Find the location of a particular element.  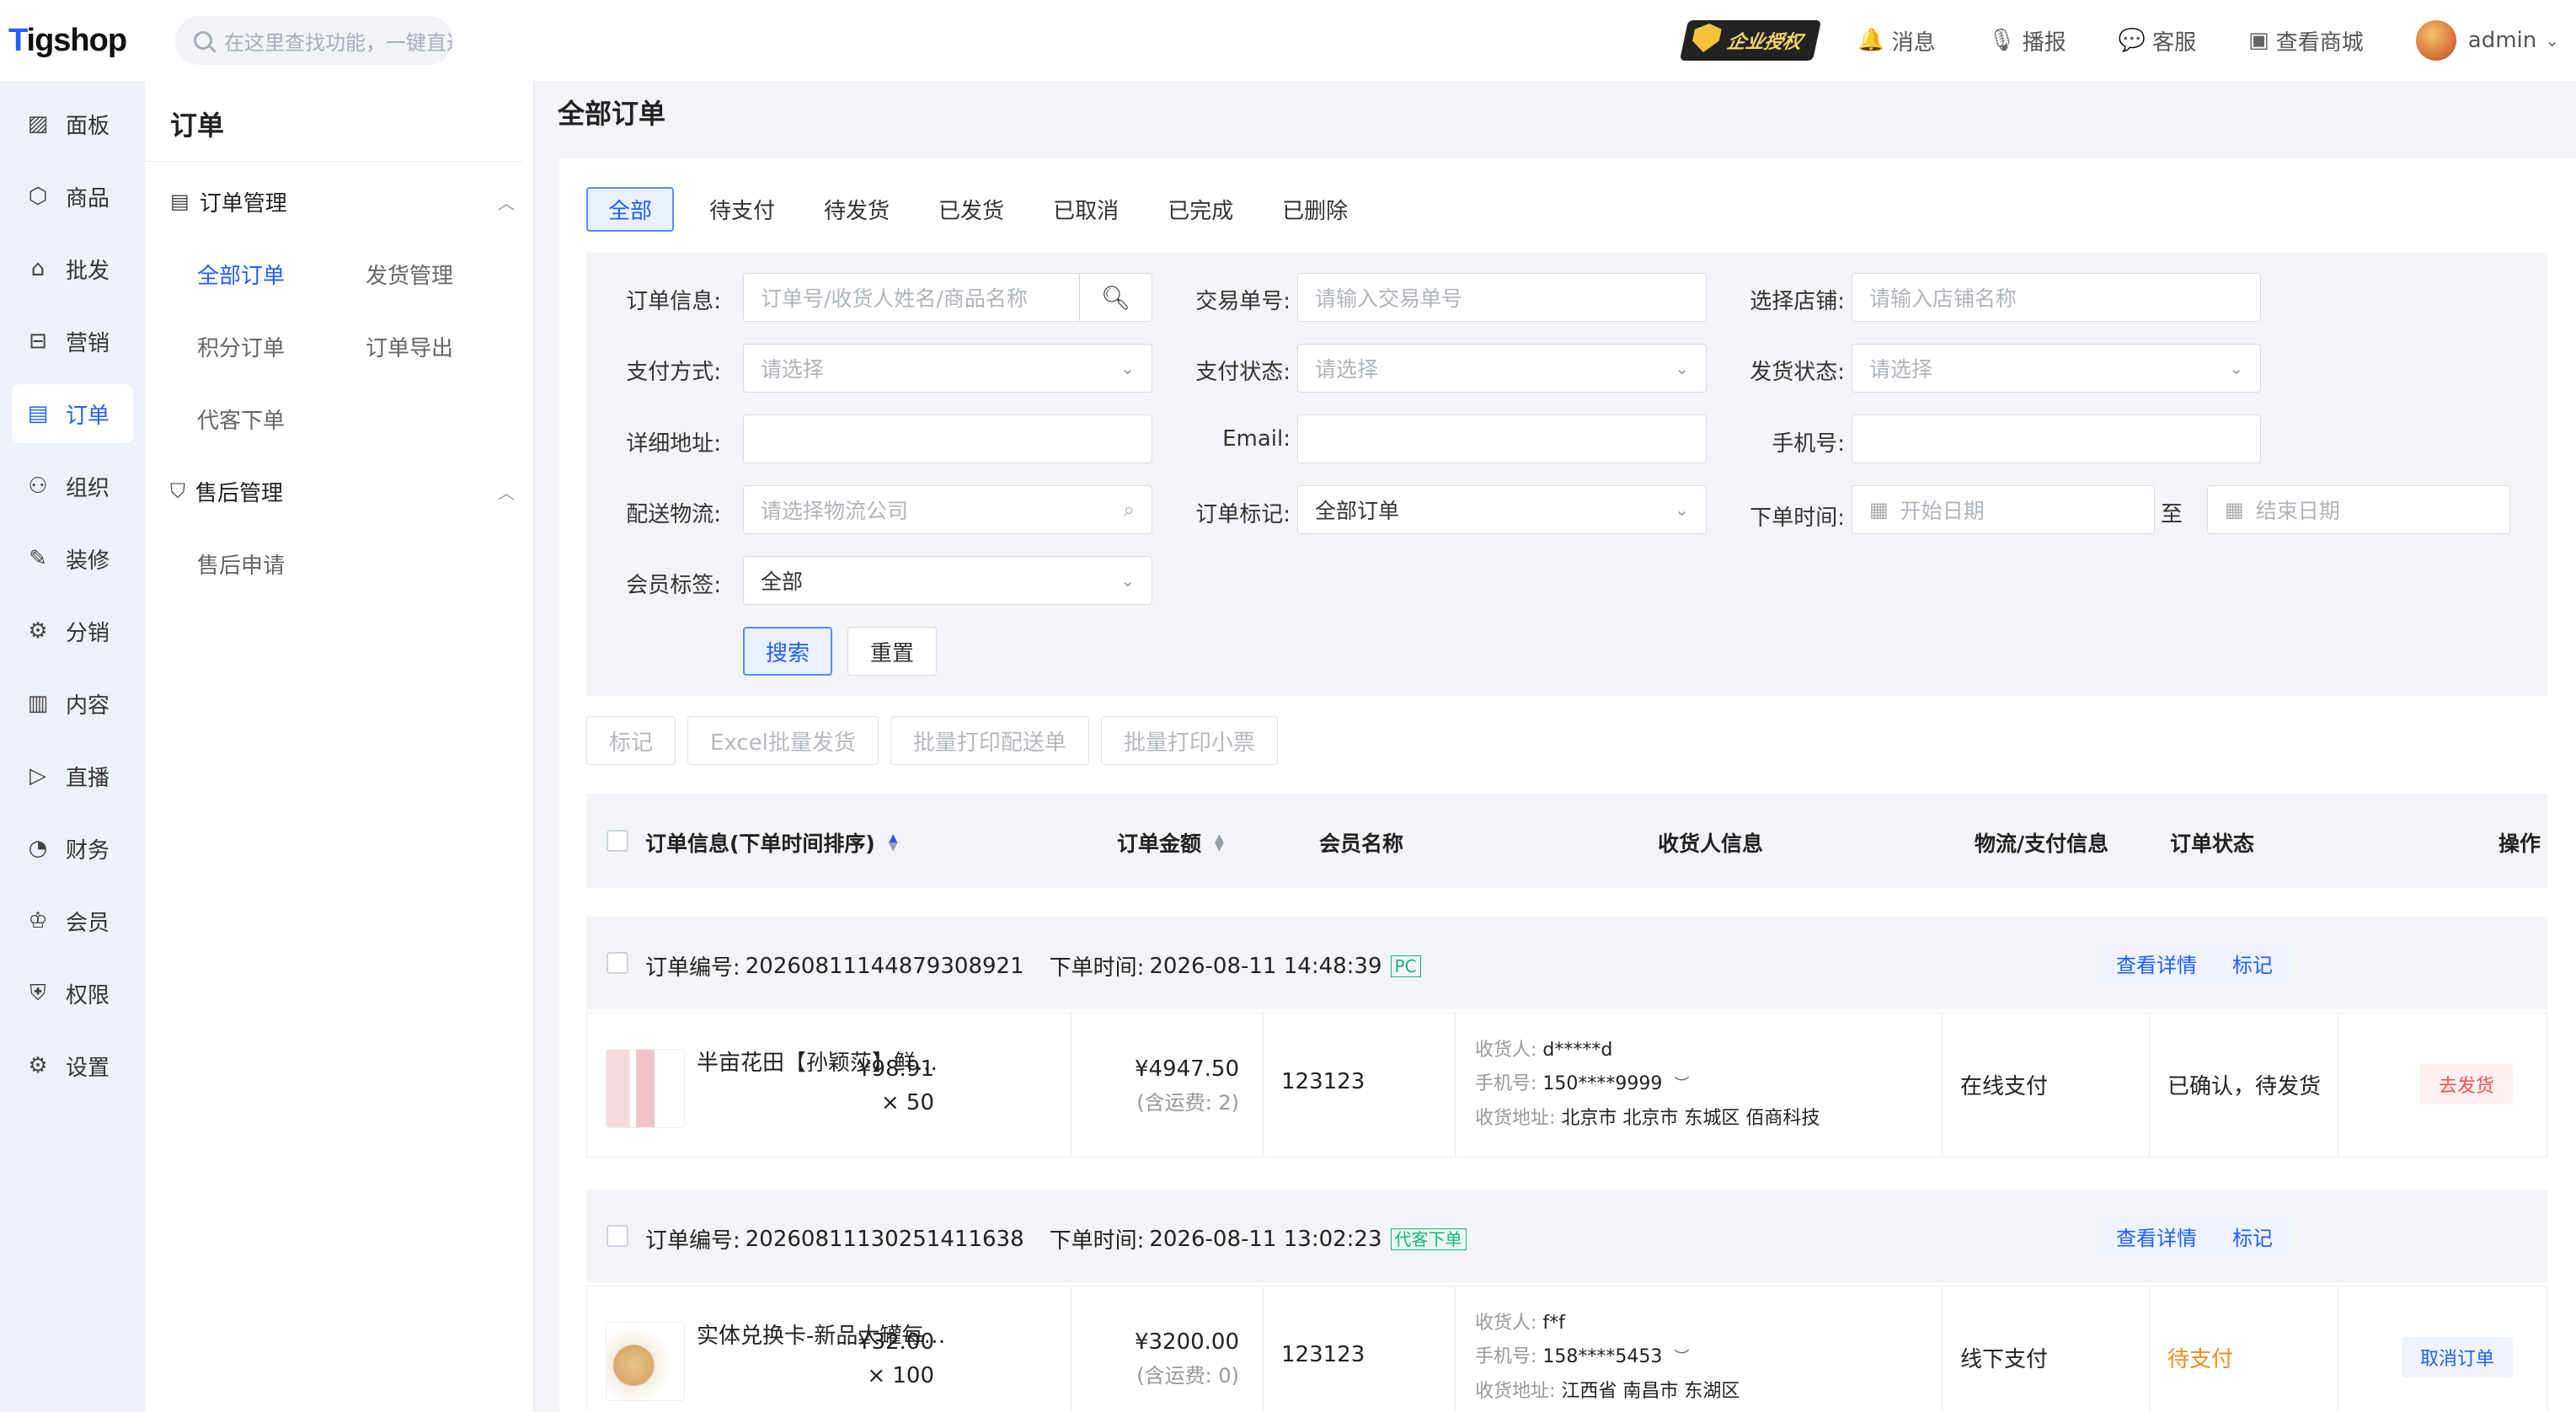

customer-service-link: 💬 客服 is located at coordinates (2157, 40).